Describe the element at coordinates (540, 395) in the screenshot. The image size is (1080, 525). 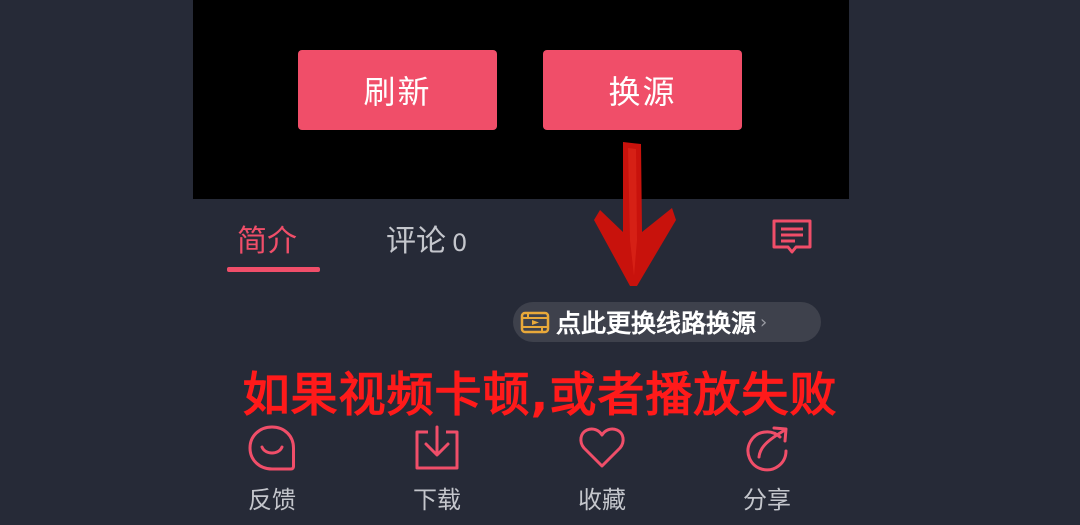
I see `notice-text: 如果视频卡顿,或者播放失败` at that location.